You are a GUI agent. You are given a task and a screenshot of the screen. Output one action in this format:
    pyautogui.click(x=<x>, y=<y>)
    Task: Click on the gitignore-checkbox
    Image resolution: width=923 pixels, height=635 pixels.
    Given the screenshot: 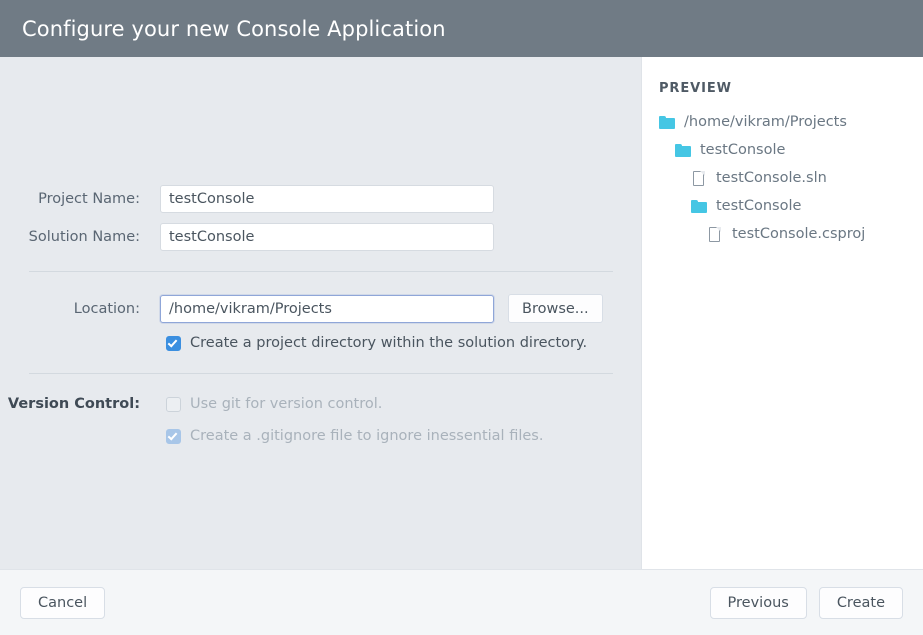 What is the action you would take?
    pyautogui.click(x=173, y=436)
    